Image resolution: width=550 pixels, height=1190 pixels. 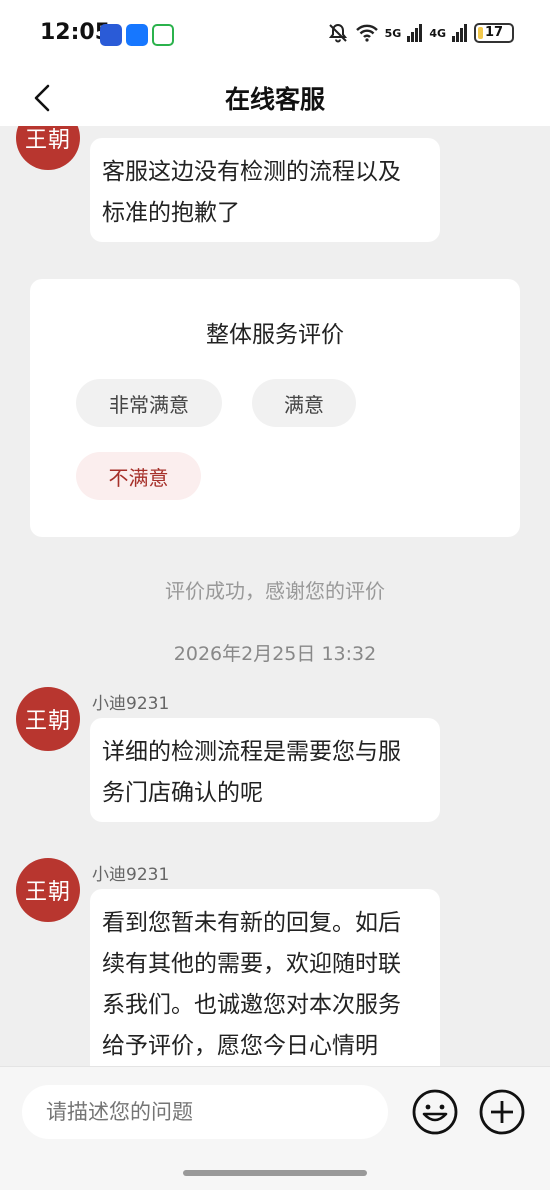 I want to click on notification-icons, so click(x=137, y=35).